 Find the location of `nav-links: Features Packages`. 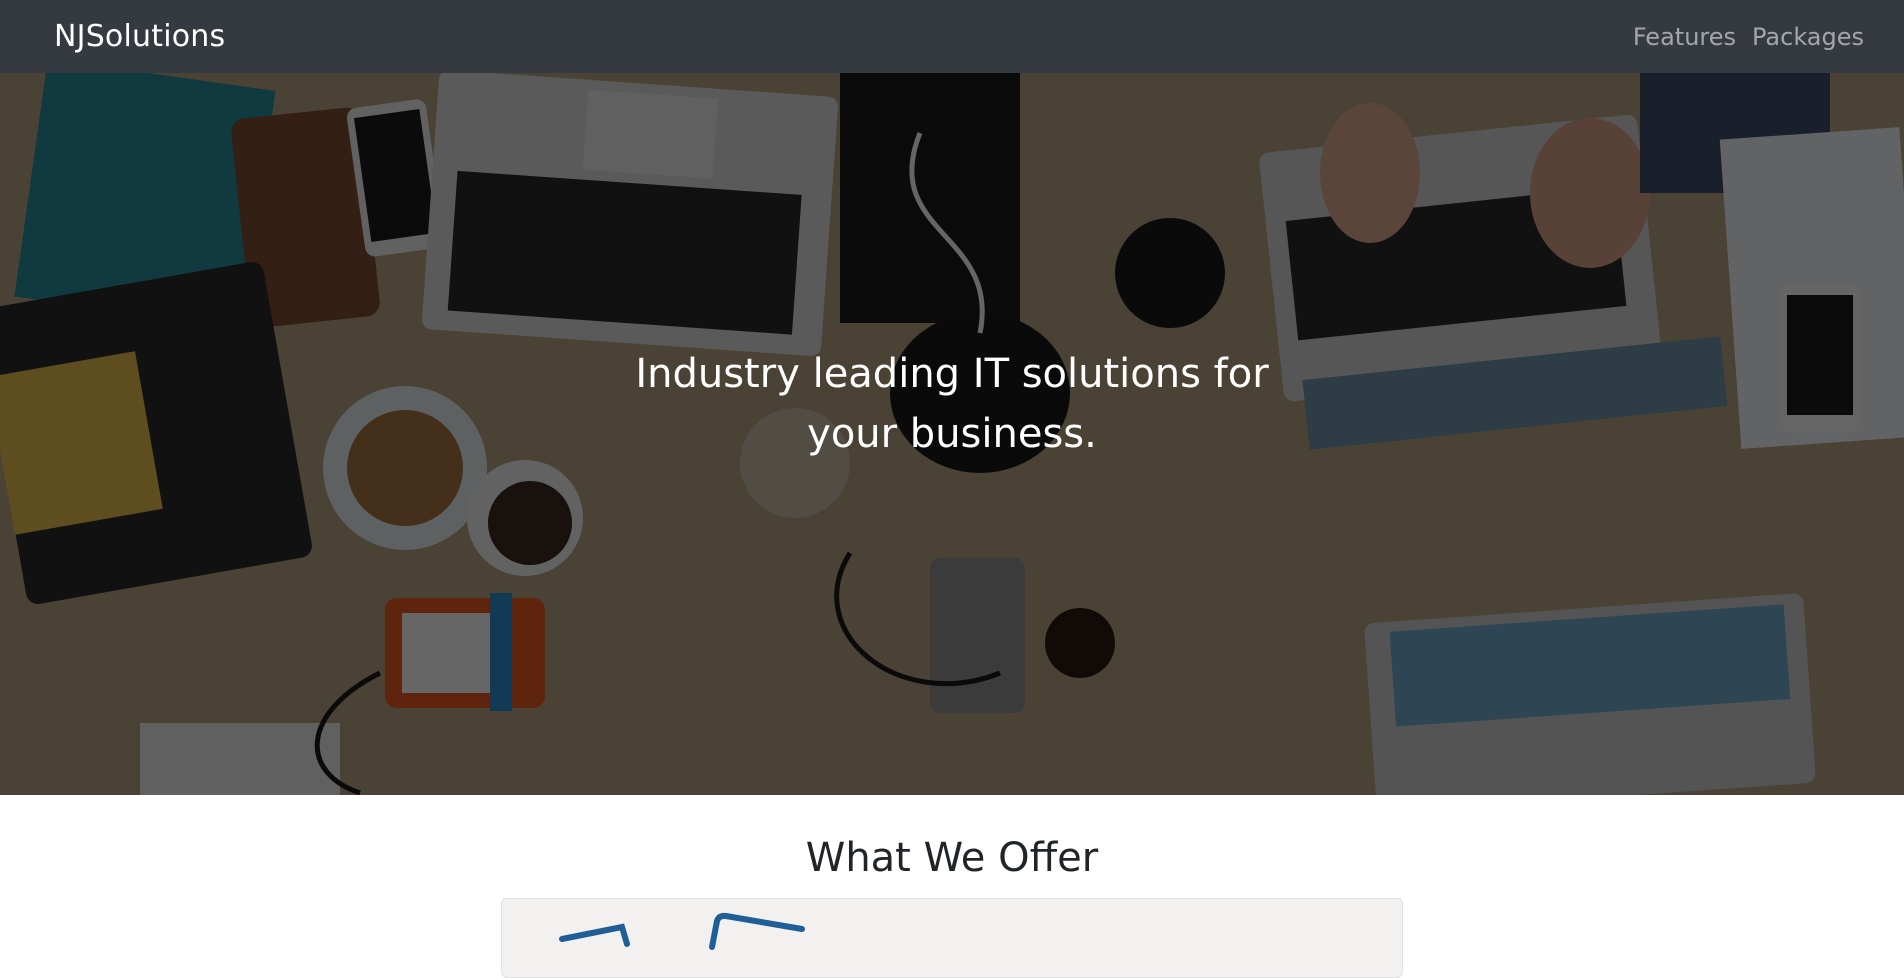

nav-links: Features Packages is located at coordinates (1748, 37).